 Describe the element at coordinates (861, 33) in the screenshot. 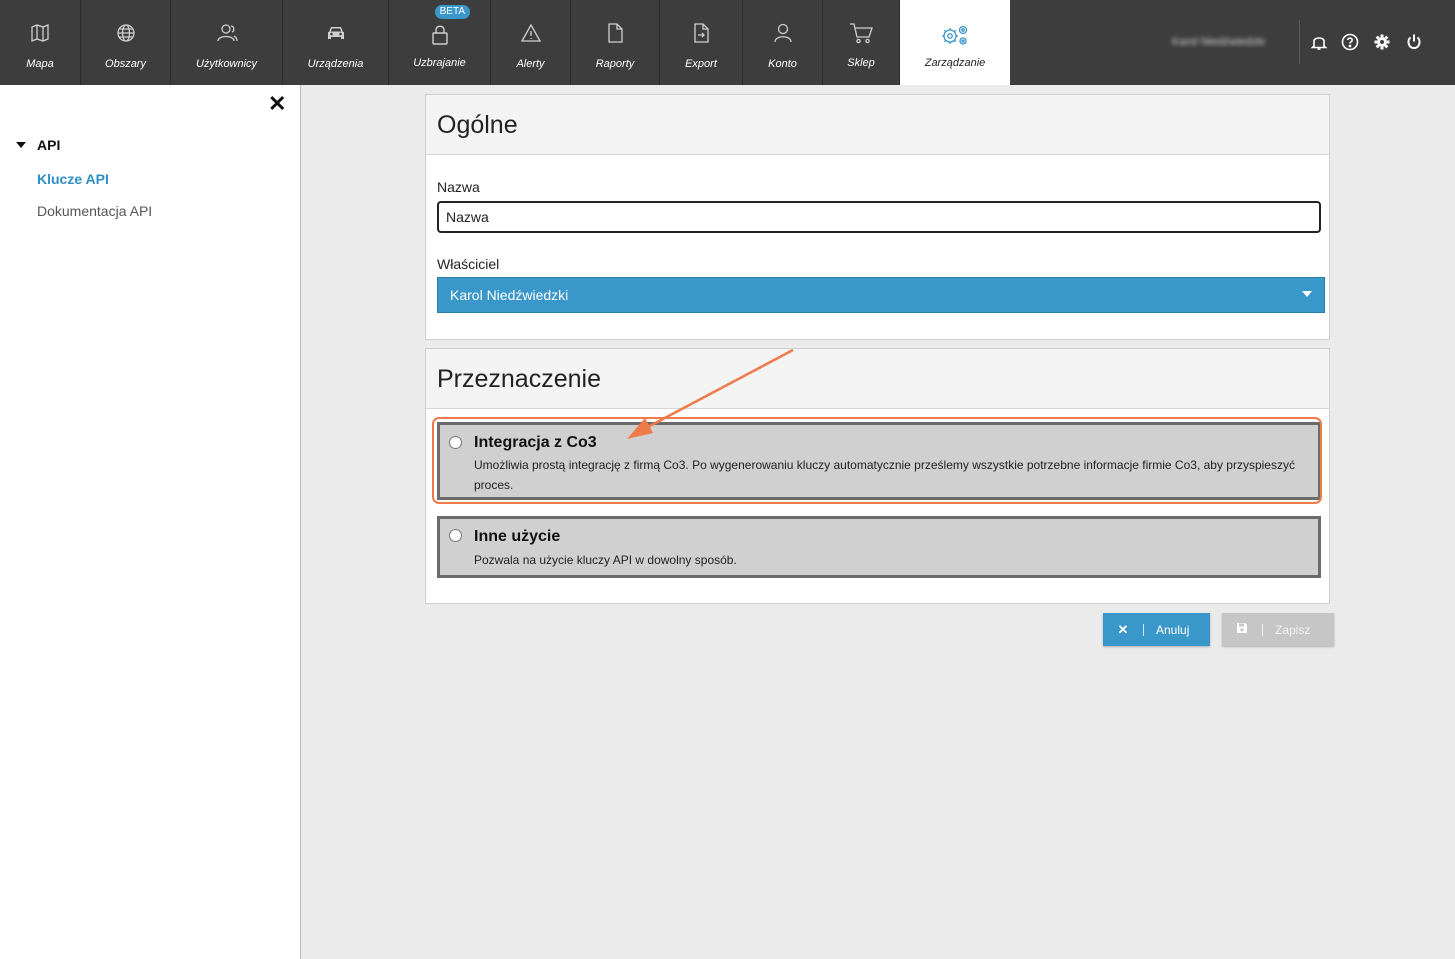

I see `cart-icon` at that location.